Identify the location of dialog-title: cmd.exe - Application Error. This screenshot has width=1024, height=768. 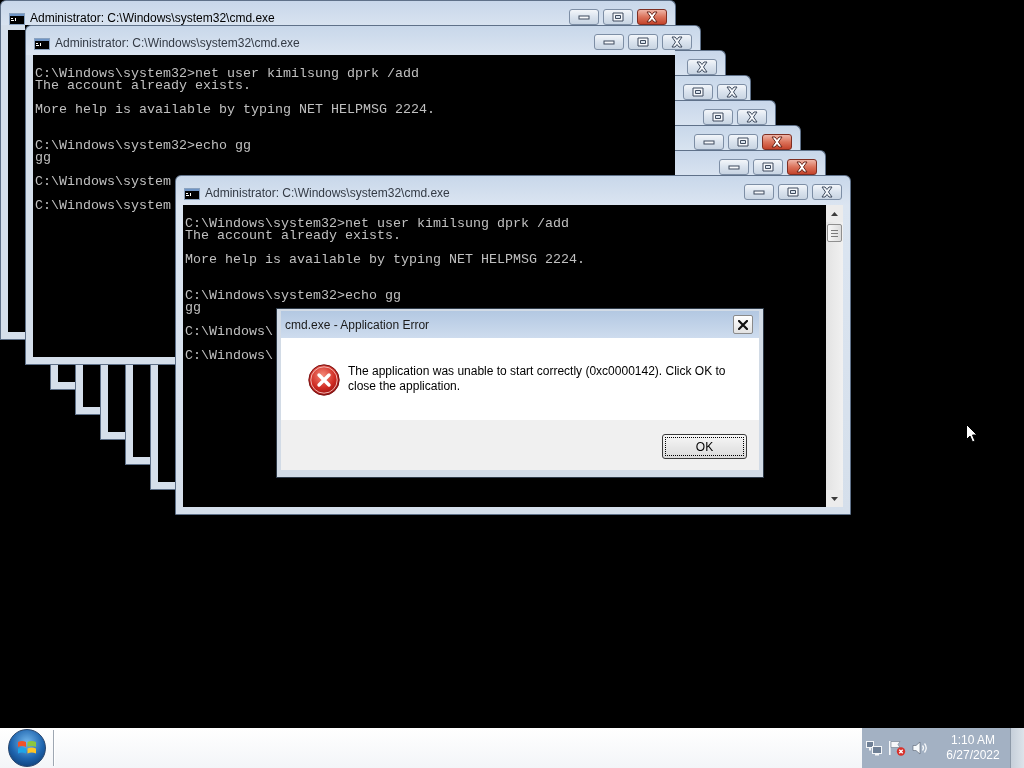
(357, 324).